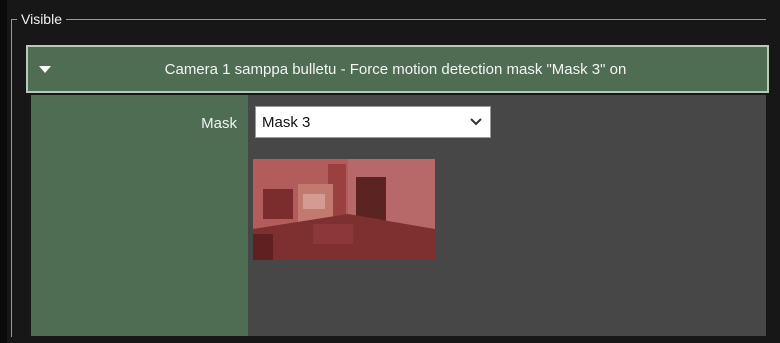  I want to click on groupbox-title: Visible, so click(41, 19).